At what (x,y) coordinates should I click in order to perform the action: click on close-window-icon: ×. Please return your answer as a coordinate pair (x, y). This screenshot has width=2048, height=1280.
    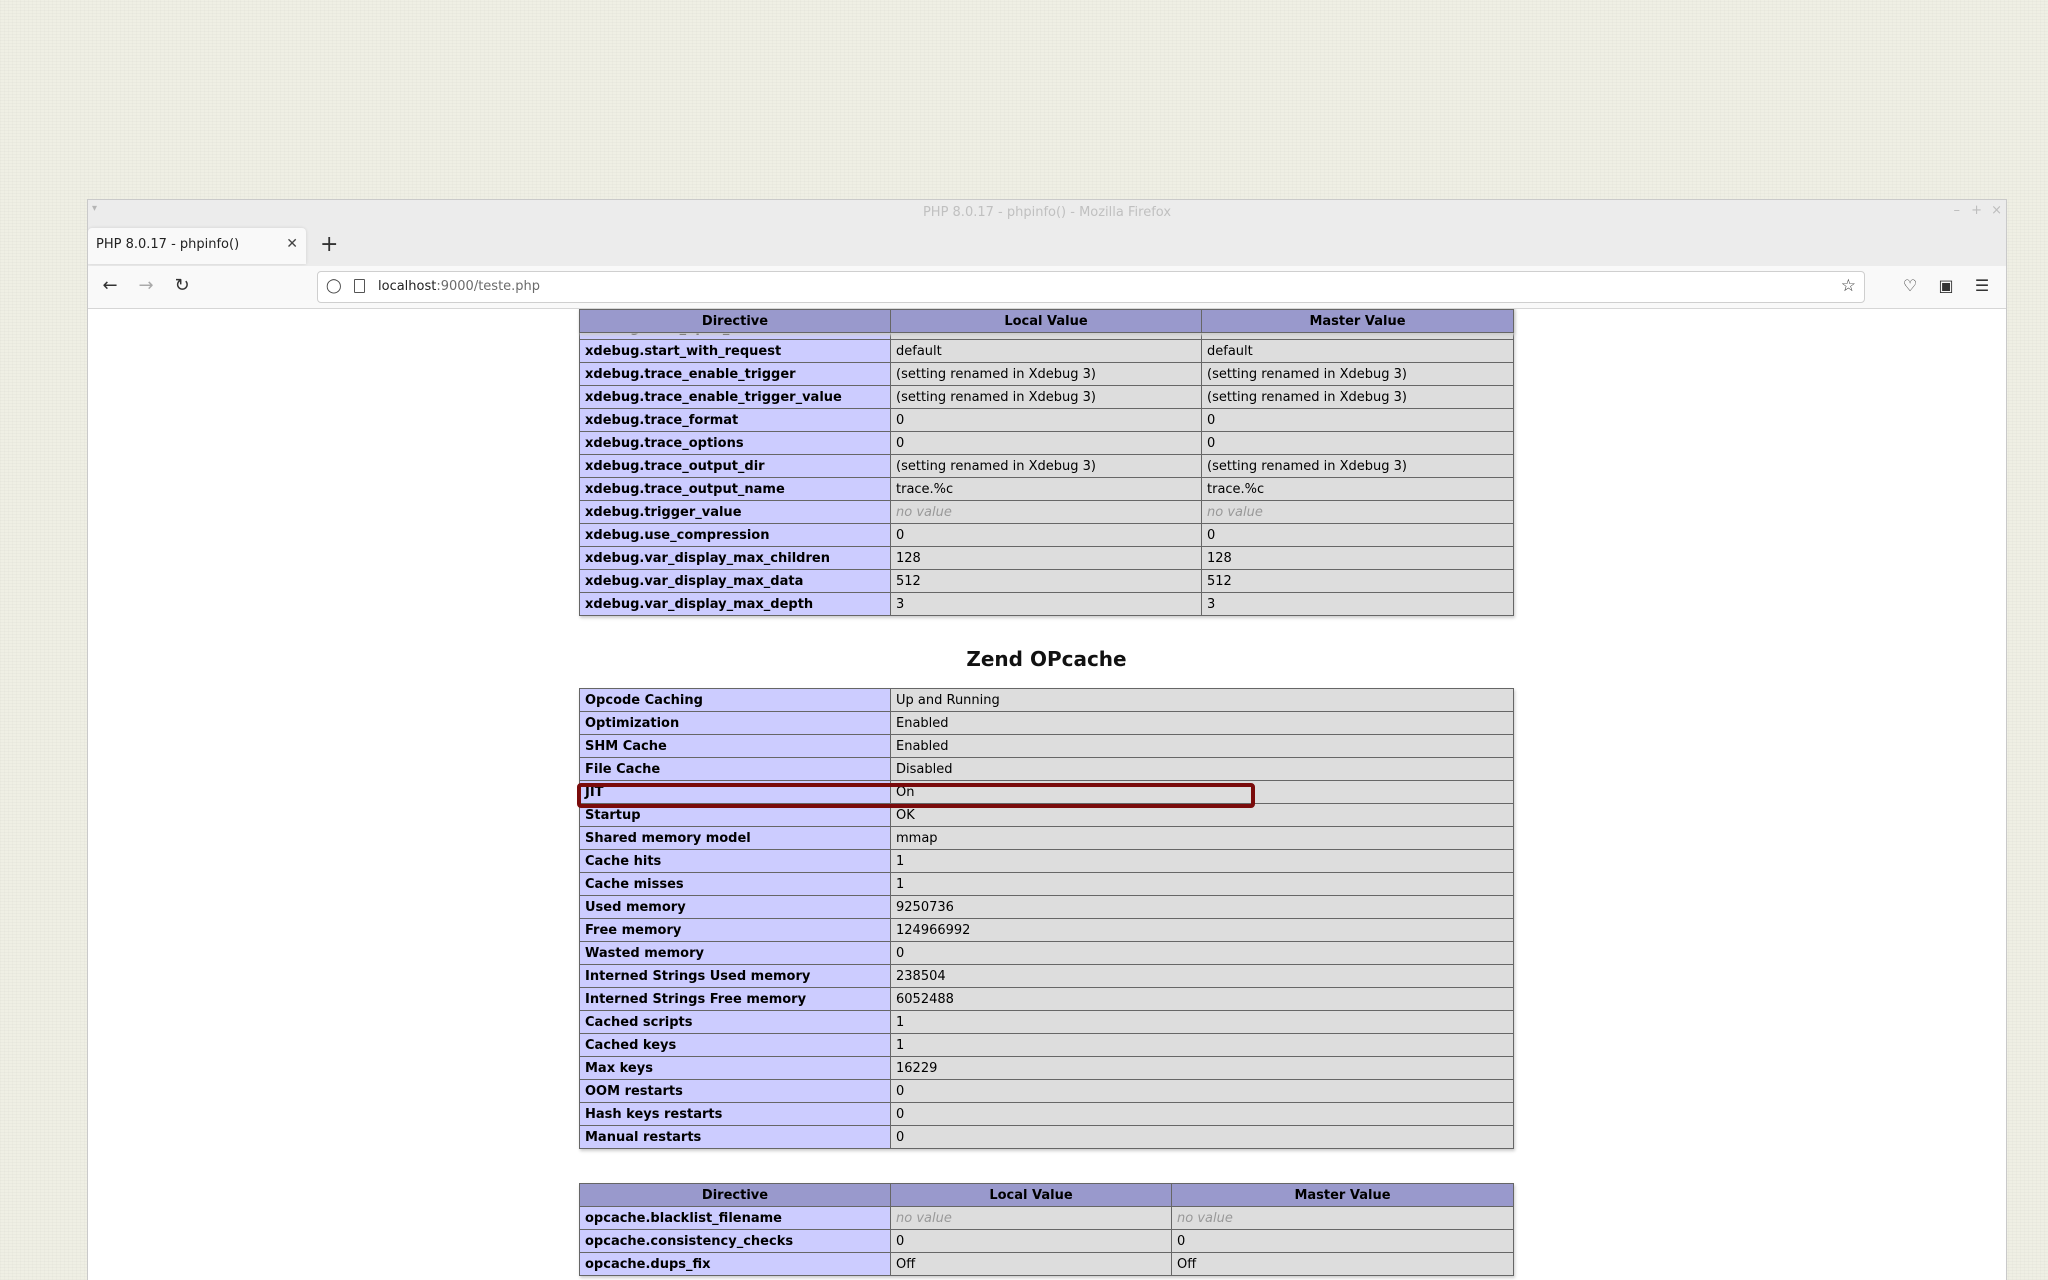
    Looking at the image, I should click on (1996, 210).